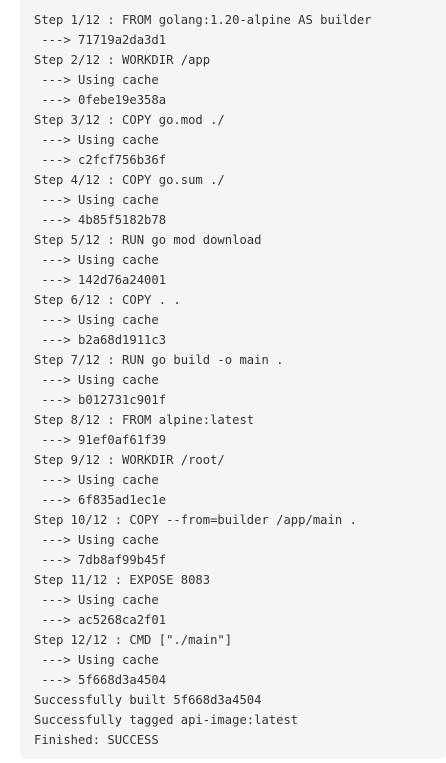 The height and width of the screenshot is (763, 446). What do you see at coordinates (100, 620) in the screenshot?
I see `console-line: ---> ac5268ca2f01` at bounding box center [100, 620].